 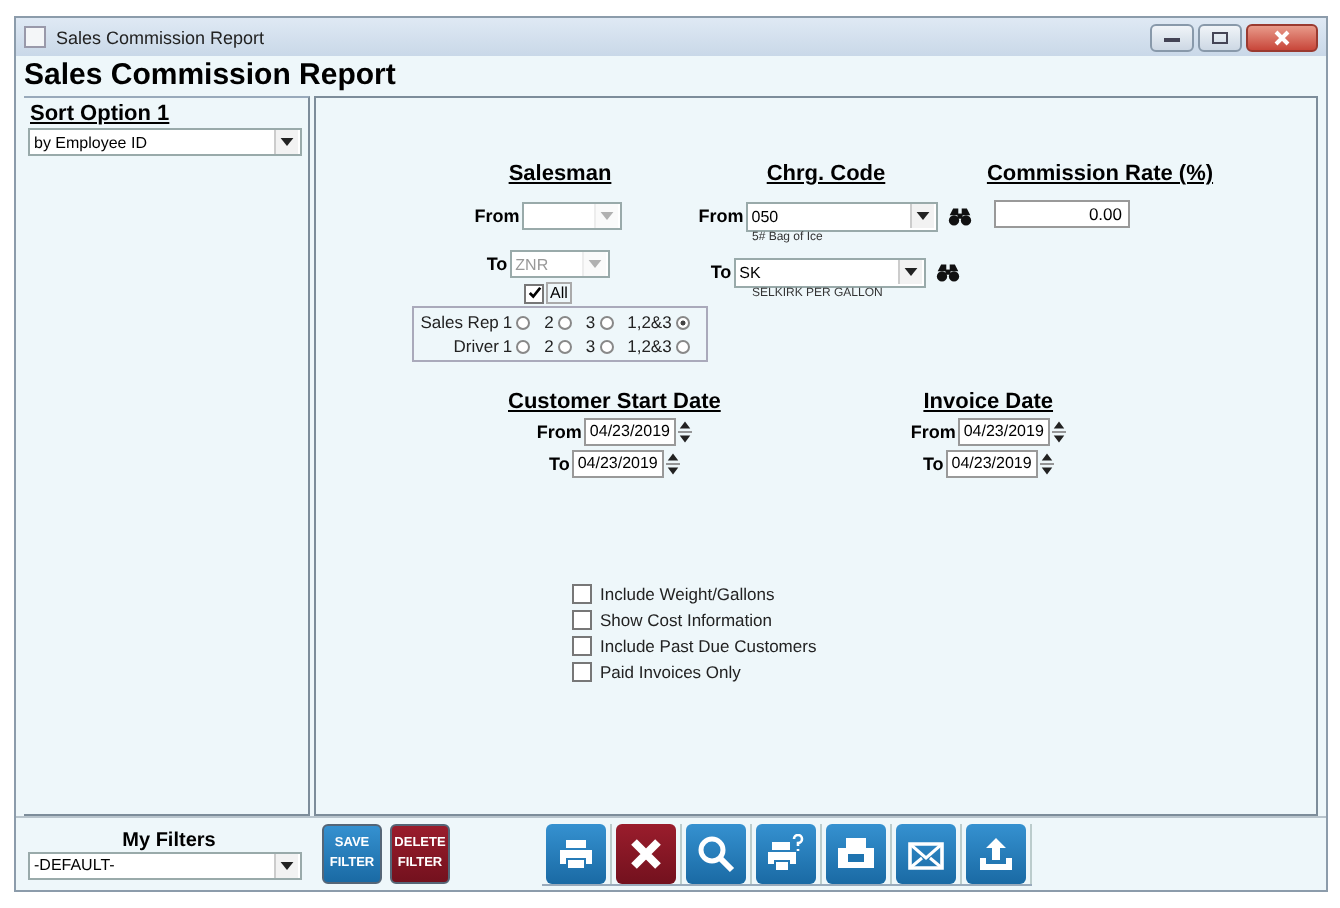 I want to click on checkbox-label: All, so click(x=559, y=293).